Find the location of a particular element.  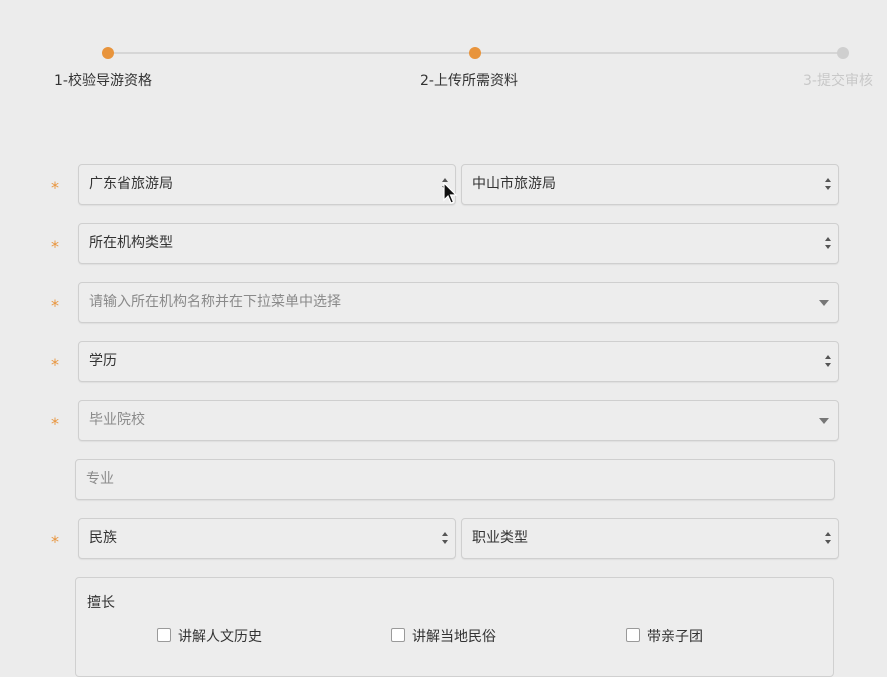

city-select-value: 中山市旅游局 is located at coordinates (514, 184).